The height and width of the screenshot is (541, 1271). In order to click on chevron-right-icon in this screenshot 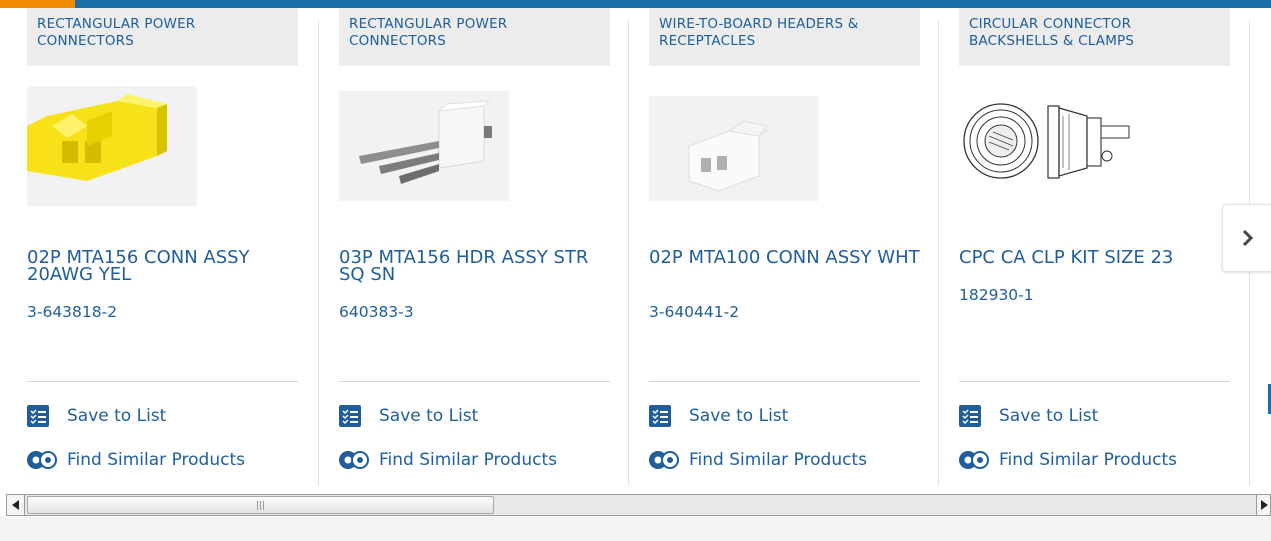, I will do `click(1248, 238)`.